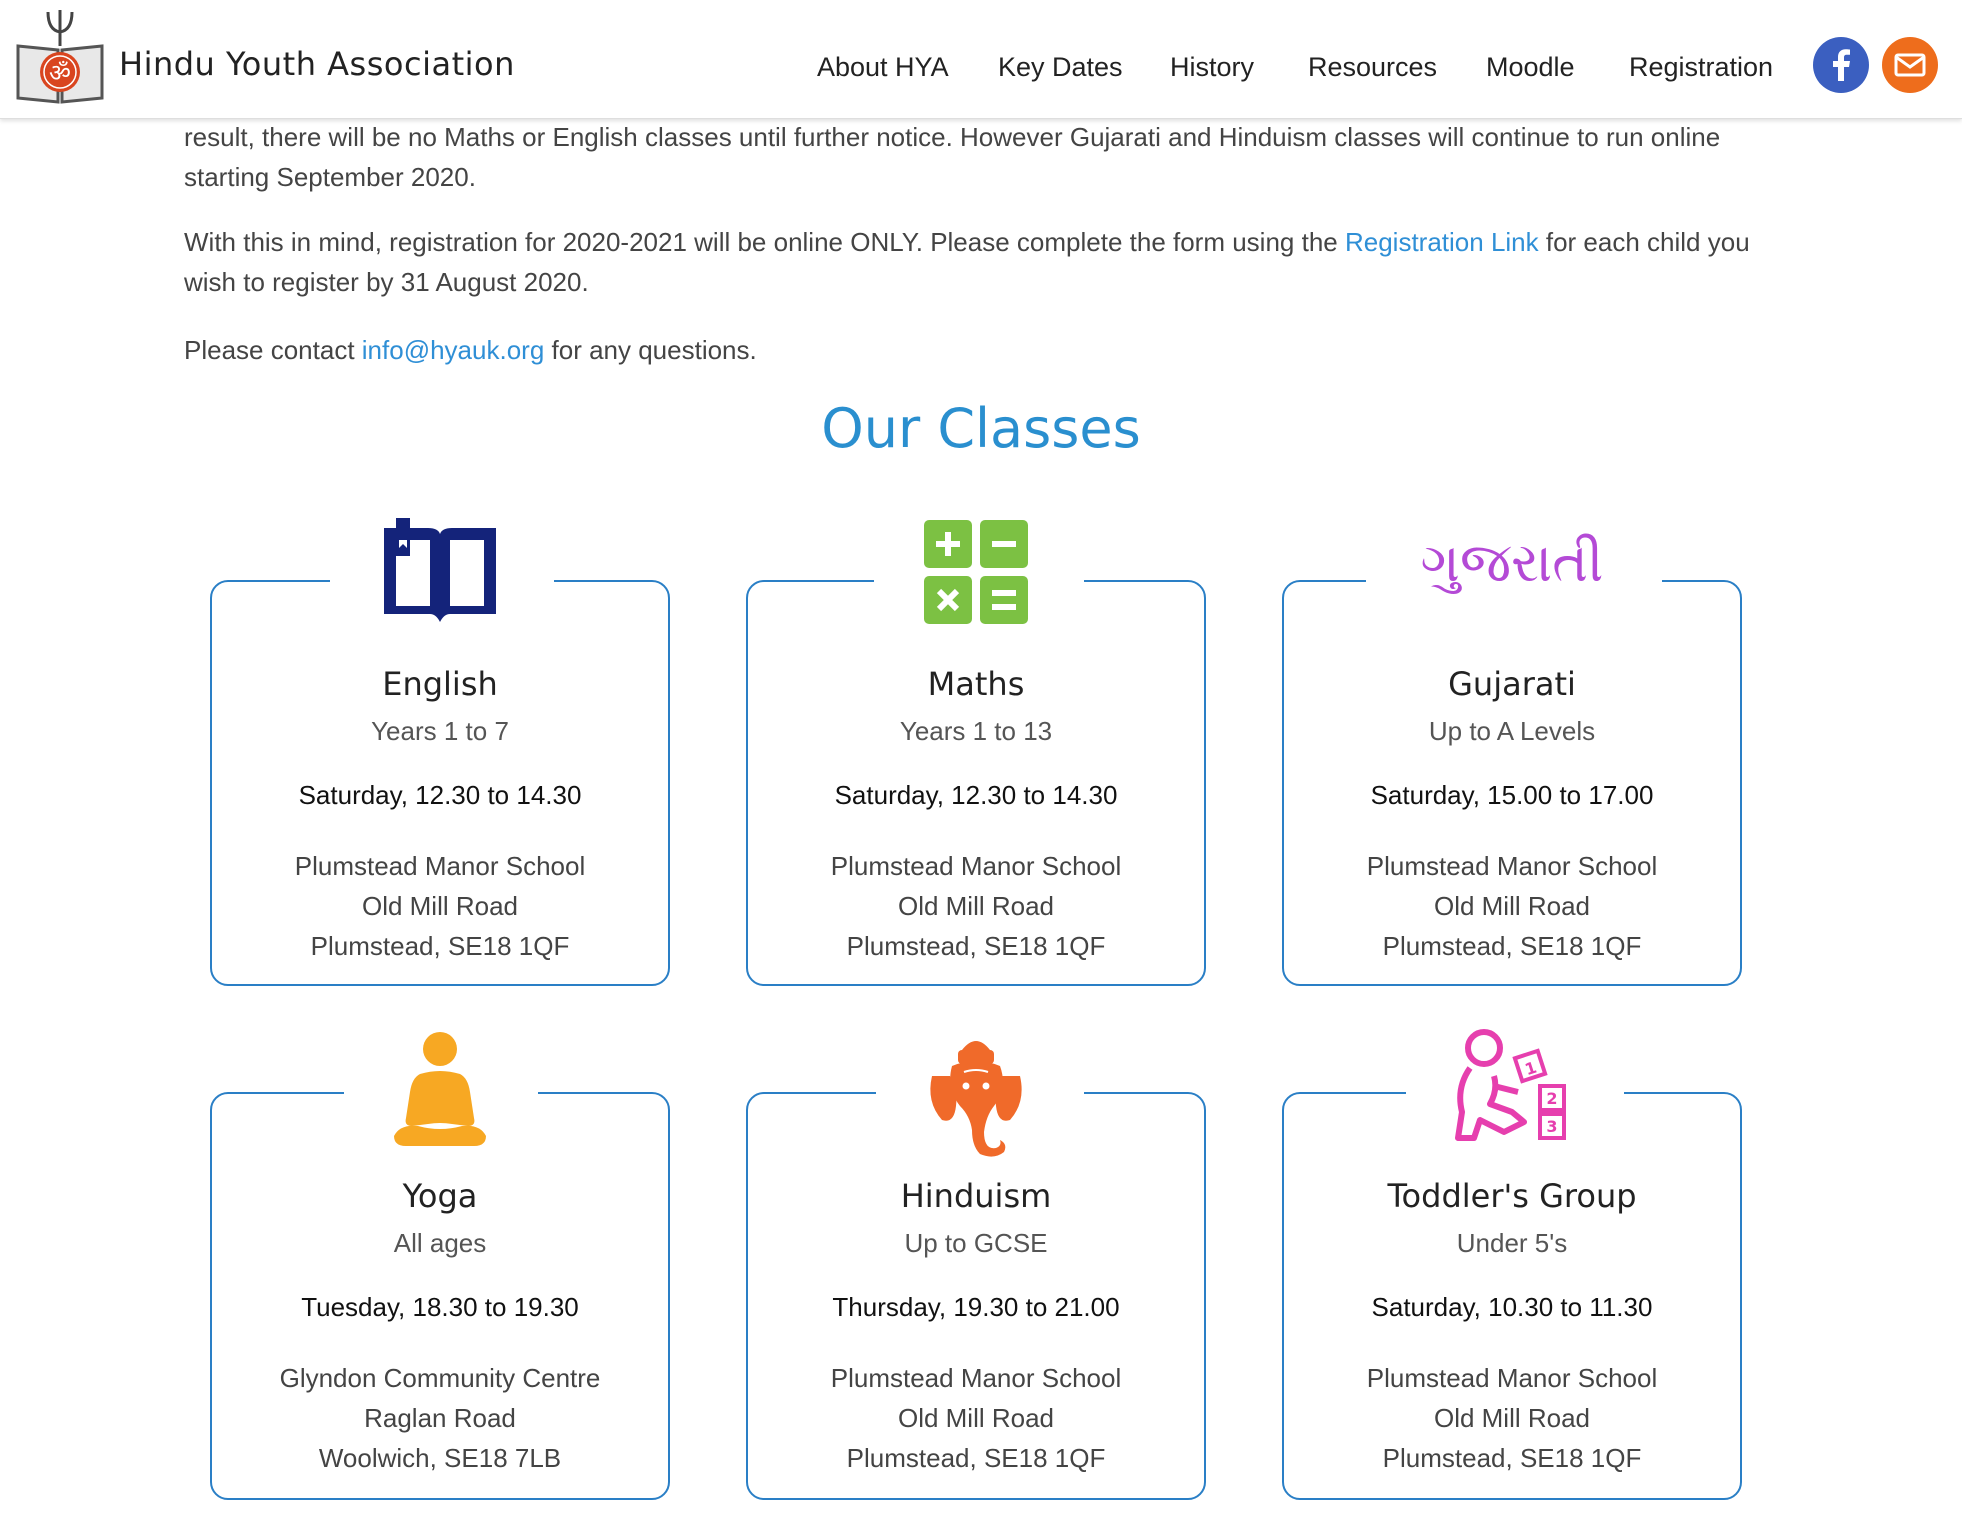 The width and height of the screenshot is (1962, 1524). I want to click on gujarati-script-icon: ગુજરાતી, so click(1512, 563).